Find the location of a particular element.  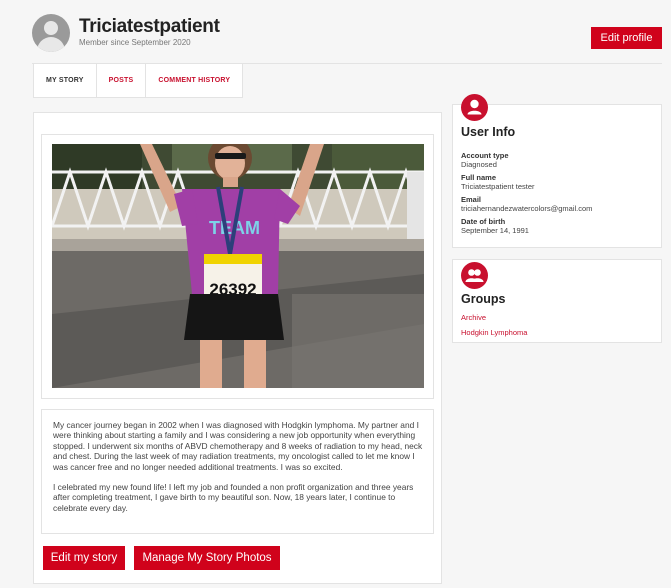

tab-posts: POSTS is located at coordinates (122, 80).